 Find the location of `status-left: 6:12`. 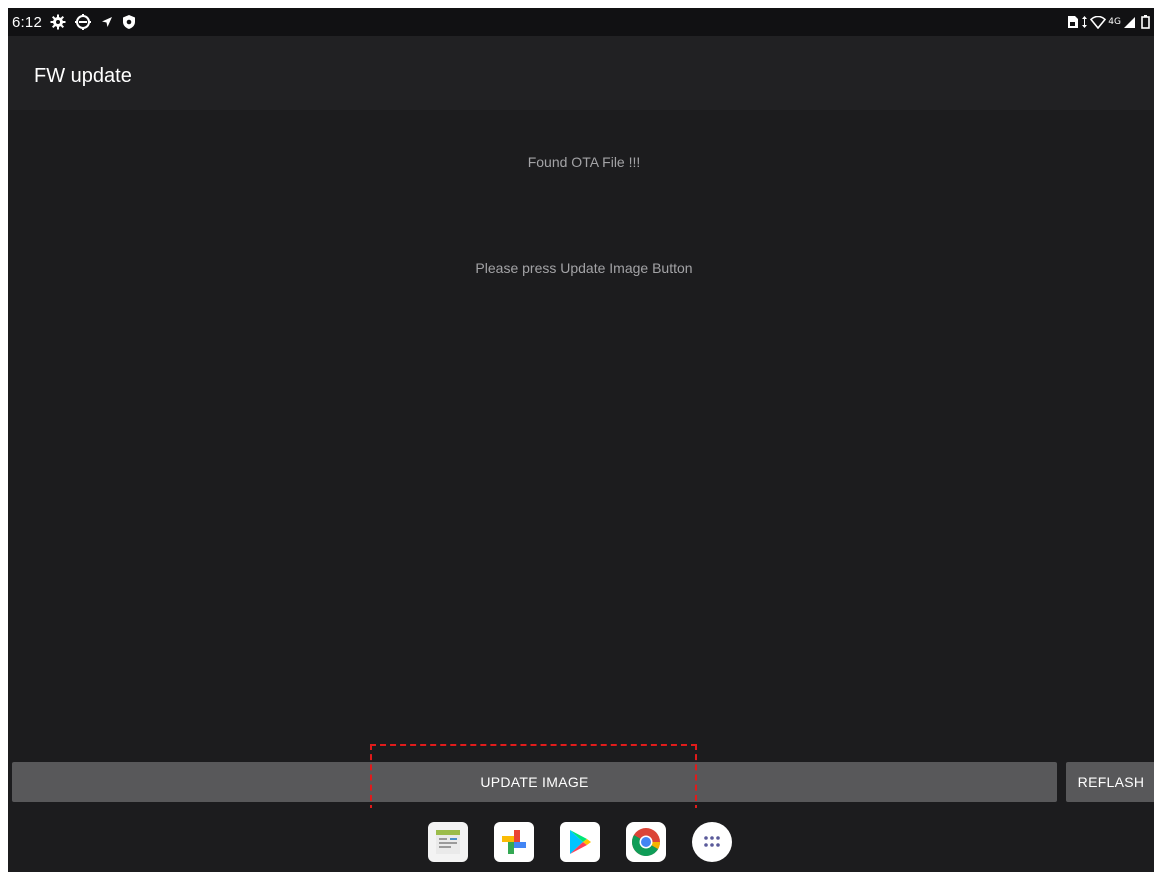

status-left: 6:12 is located at coordinates (74, 22).